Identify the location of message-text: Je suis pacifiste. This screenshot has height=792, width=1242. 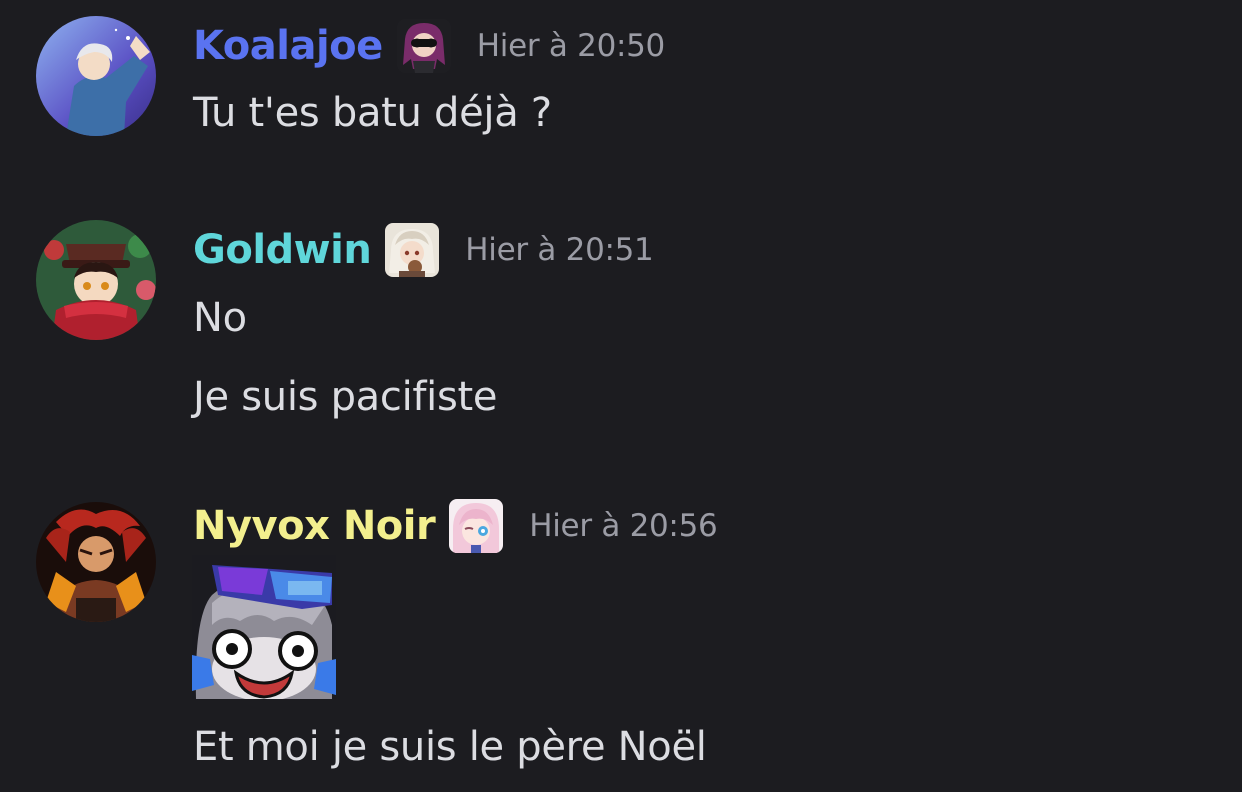
(345, 397).